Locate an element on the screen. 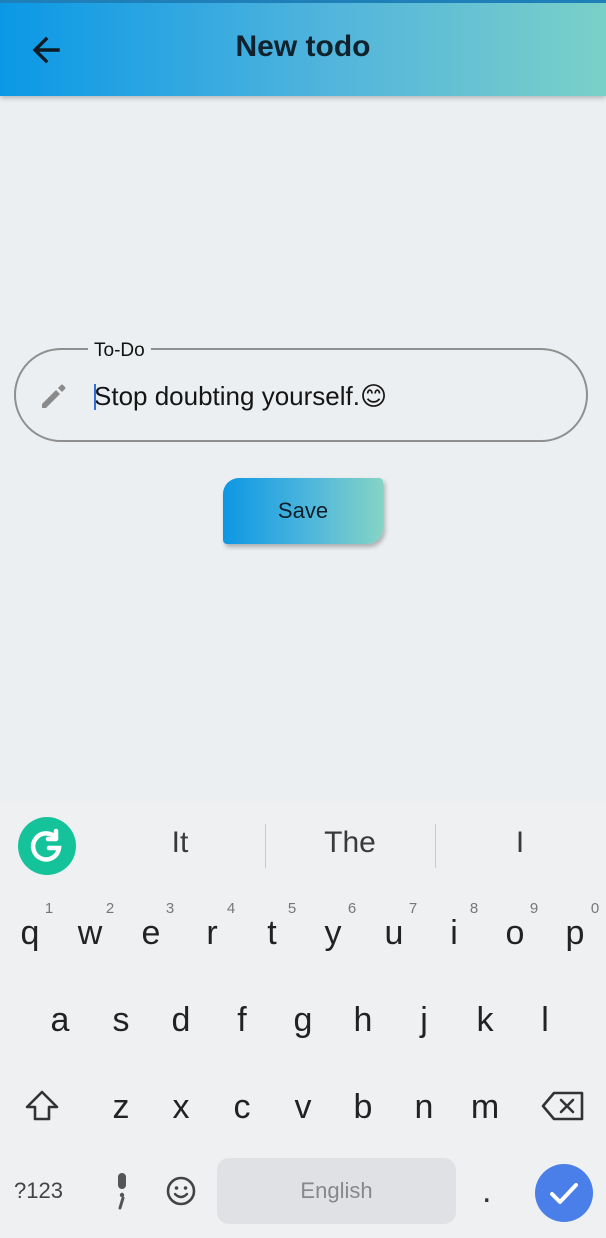  key-r: r is located at coordinates (212, 933).